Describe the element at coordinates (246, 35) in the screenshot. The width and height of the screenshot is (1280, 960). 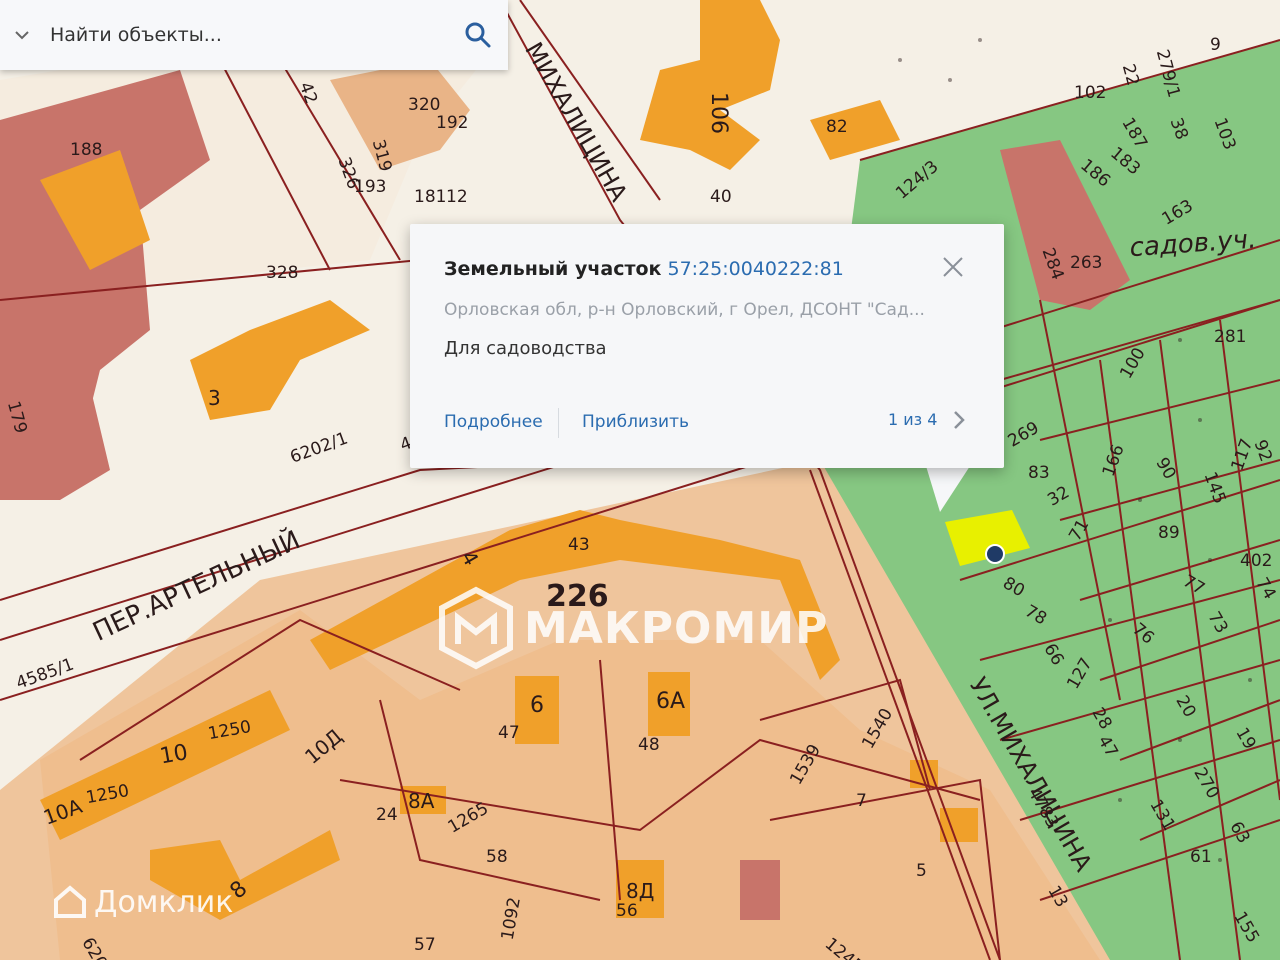
I see `search-input` at that location.